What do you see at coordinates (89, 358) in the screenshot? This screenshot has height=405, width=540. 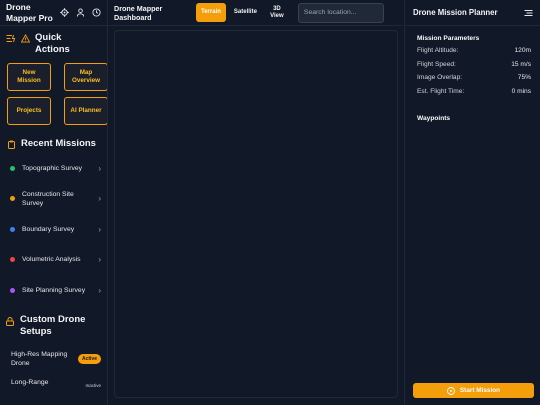 I see `status-badge: Active` at bounding box center [89, 358].